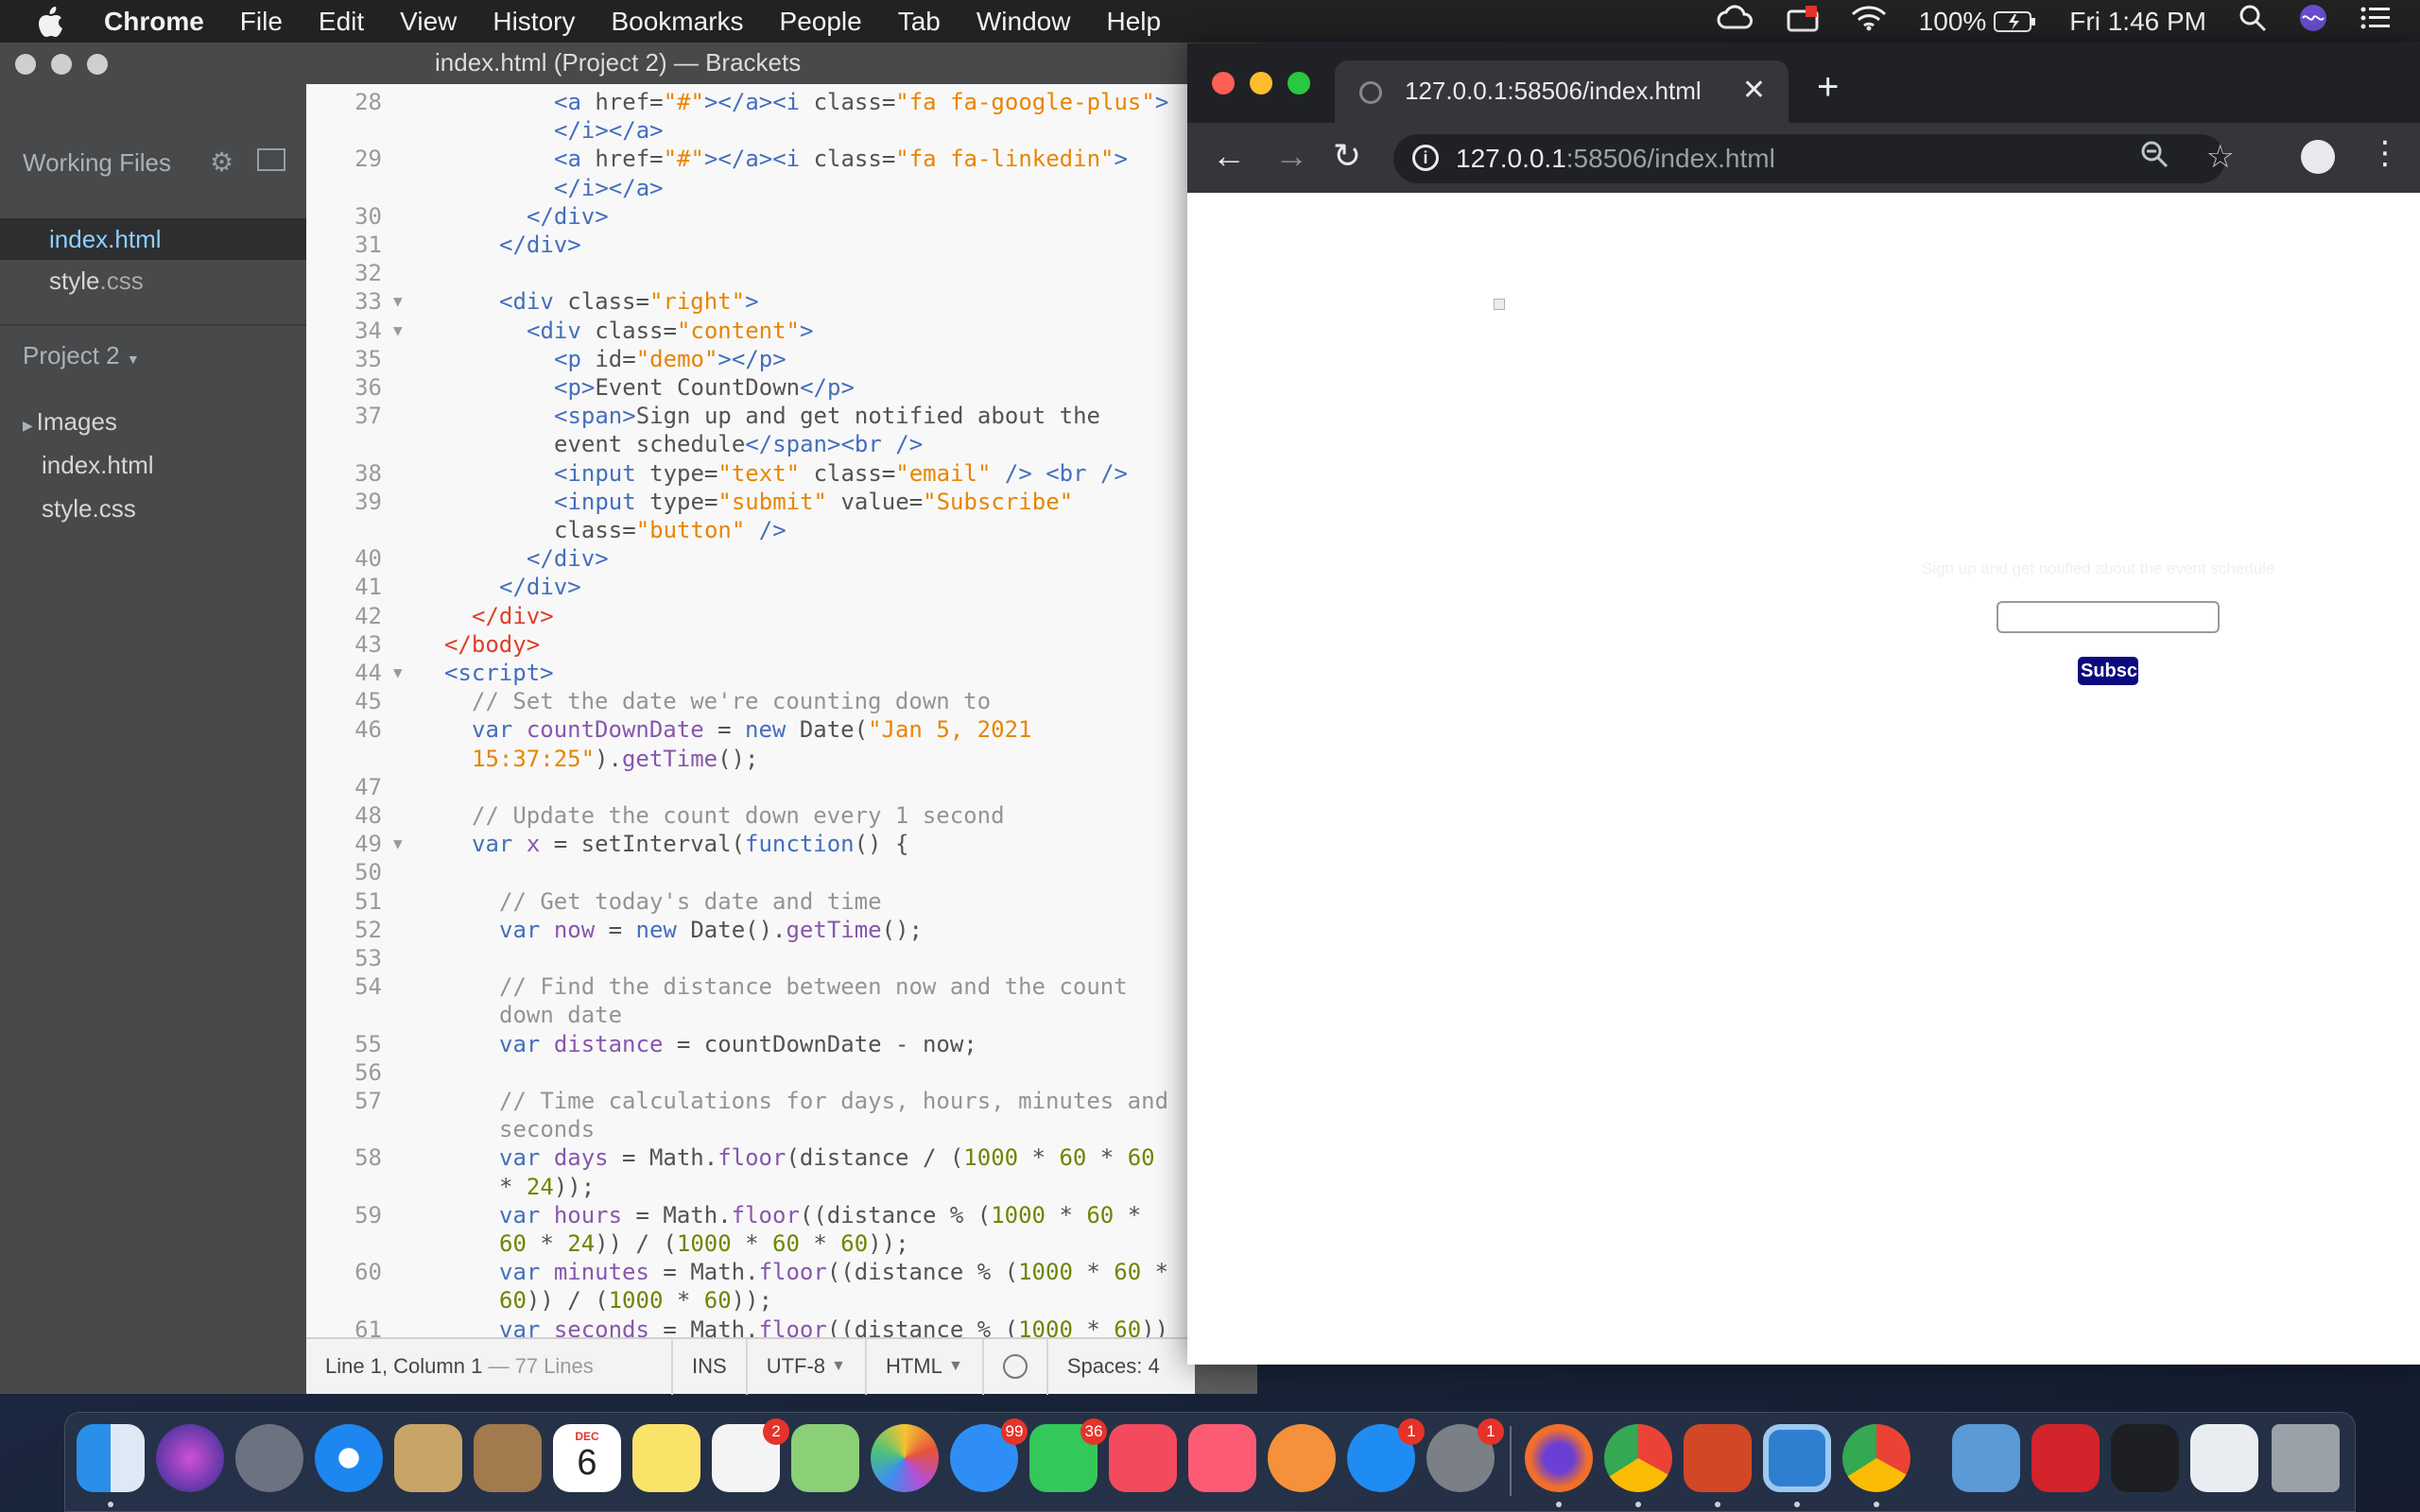  I want to click on battery-status: 100%, so click(1978, 22).